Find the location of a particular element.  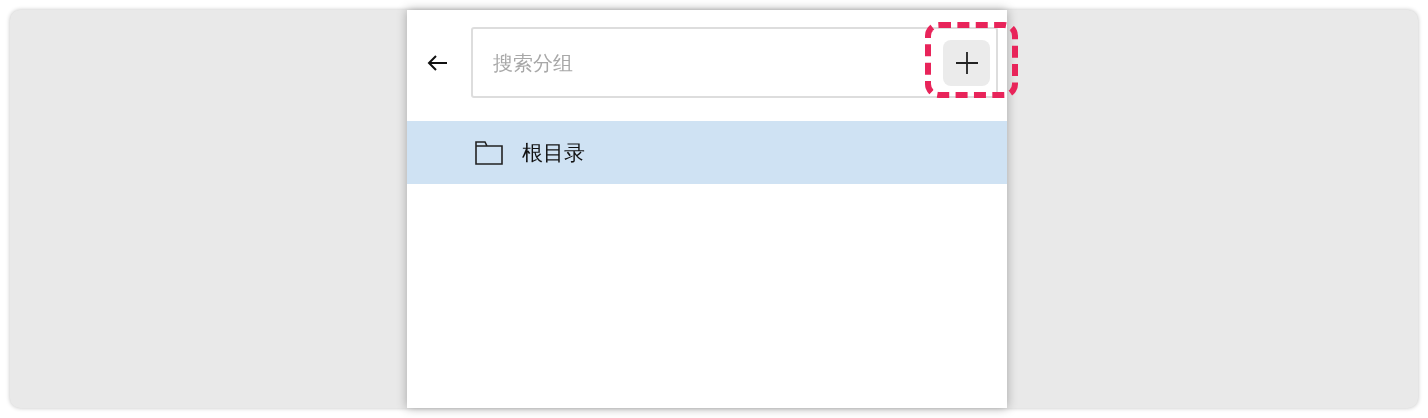

plus-icon is located at coordinates (966, 62).